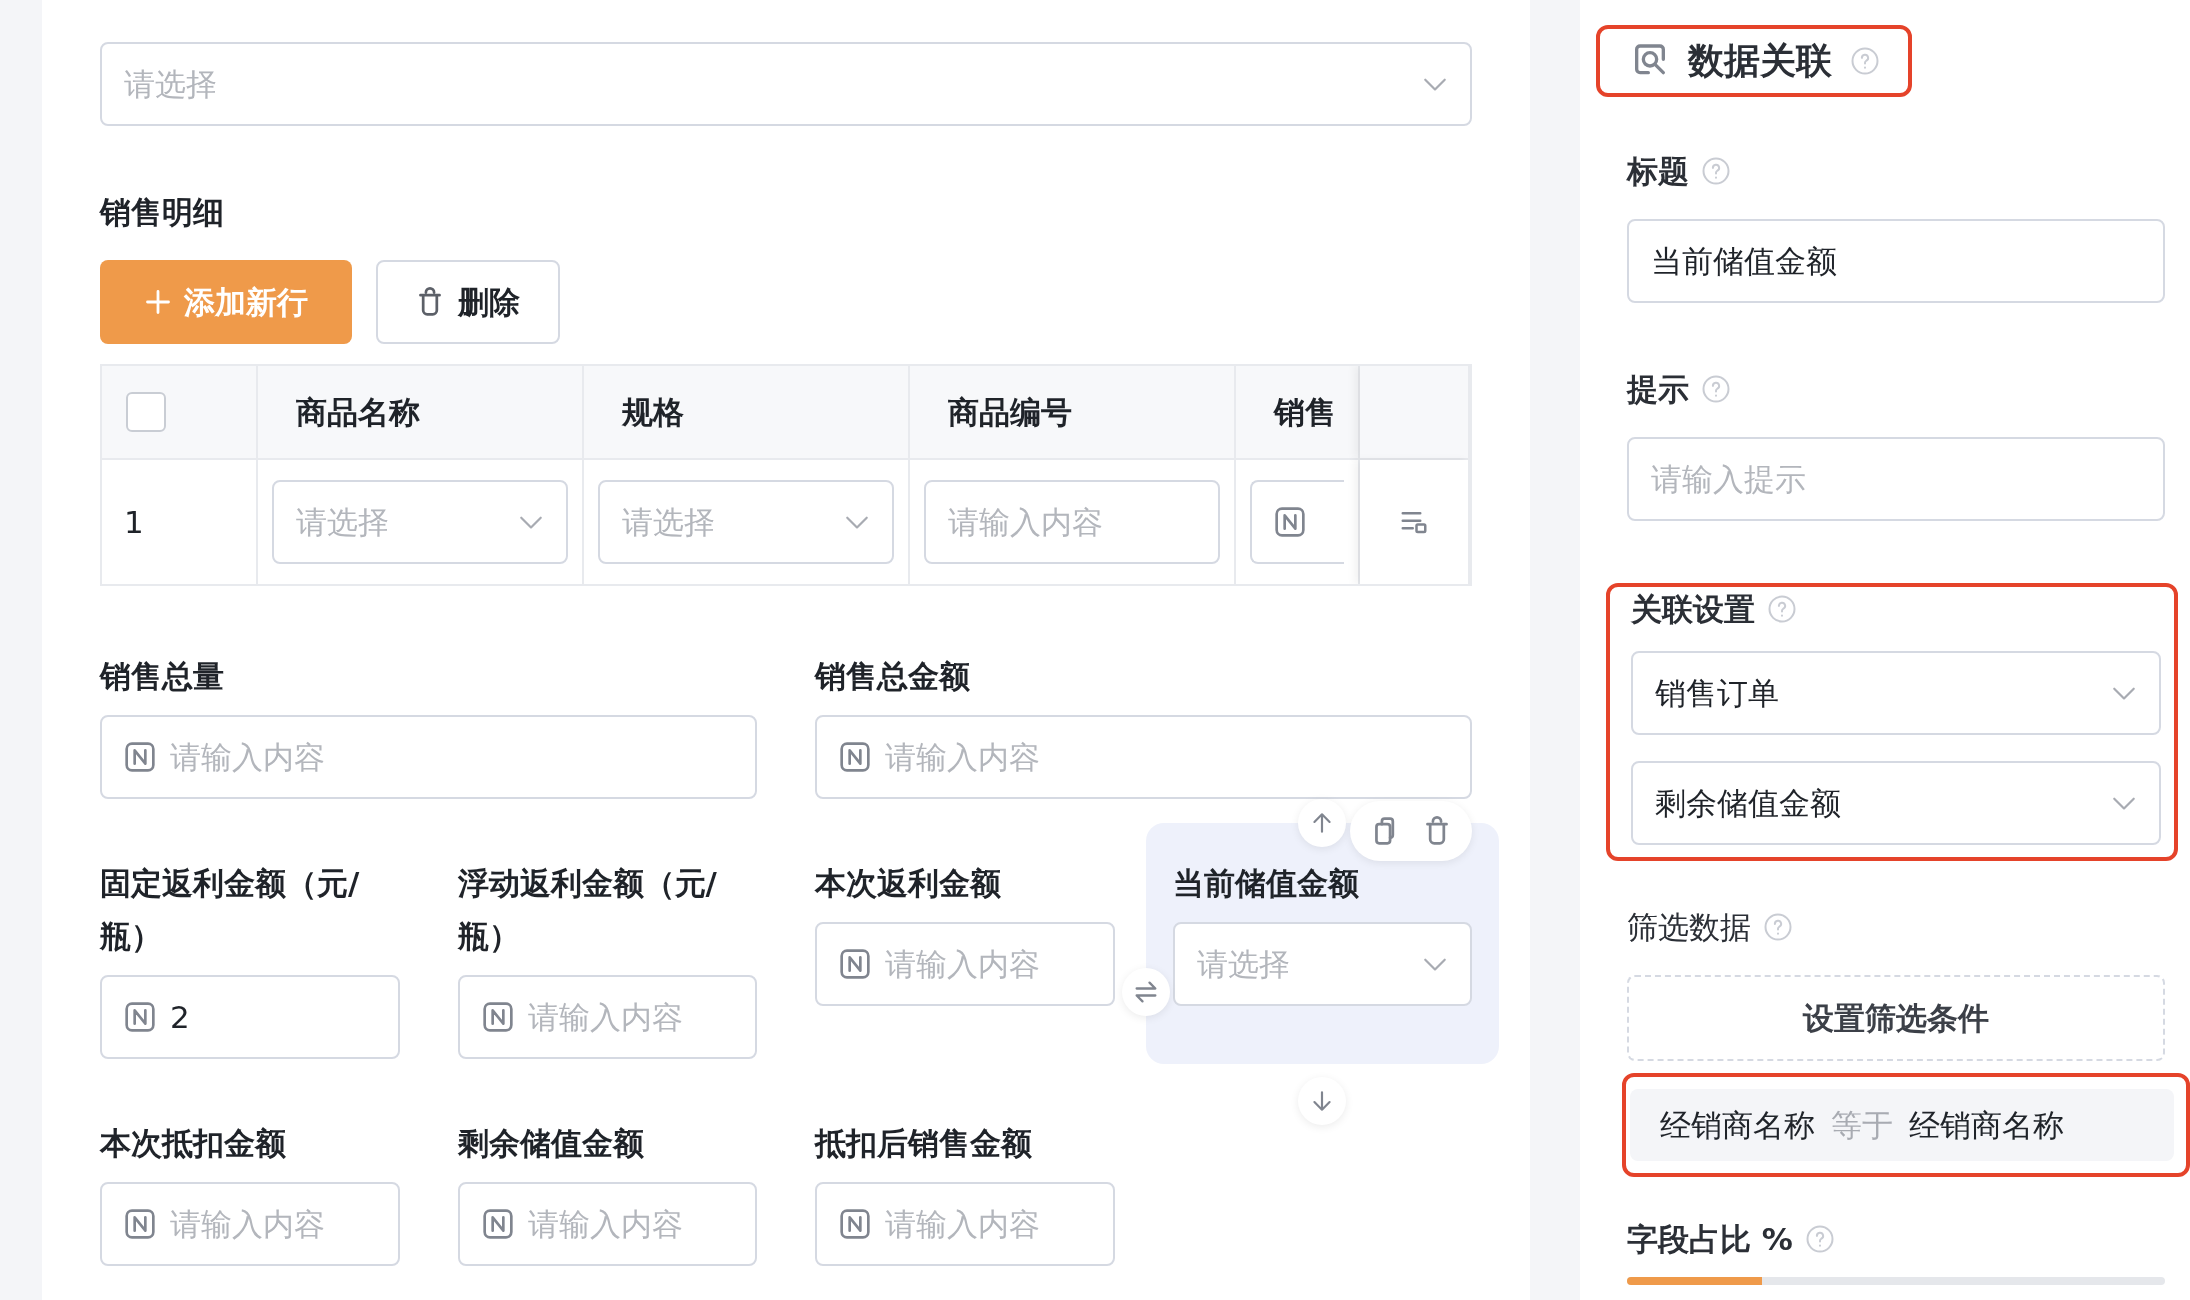 The height and width of the screenshot is (1300, 2190). What do you see at coordinates (924, 1143) in the screenshot?
I see `field-label: 抵扣后销售金额` at bounding box center [924, 1143].